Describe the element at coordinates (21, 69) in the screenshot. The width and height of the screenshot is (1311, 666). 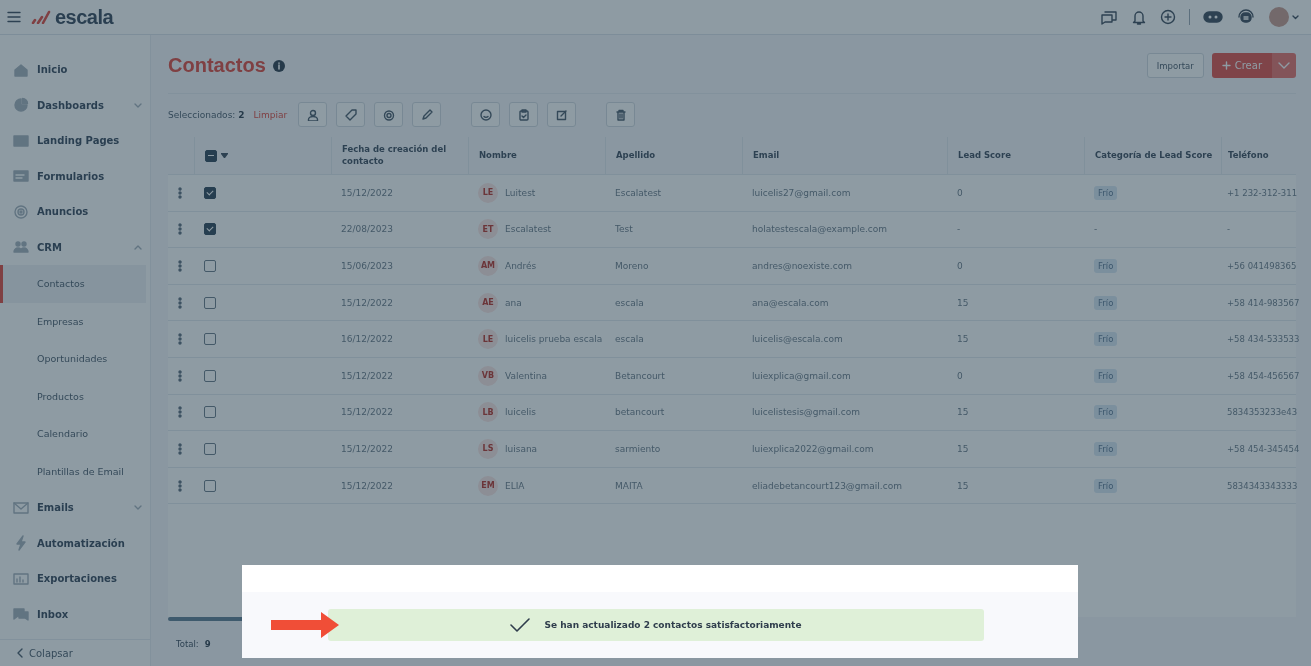
I see `home-icon` at that location.